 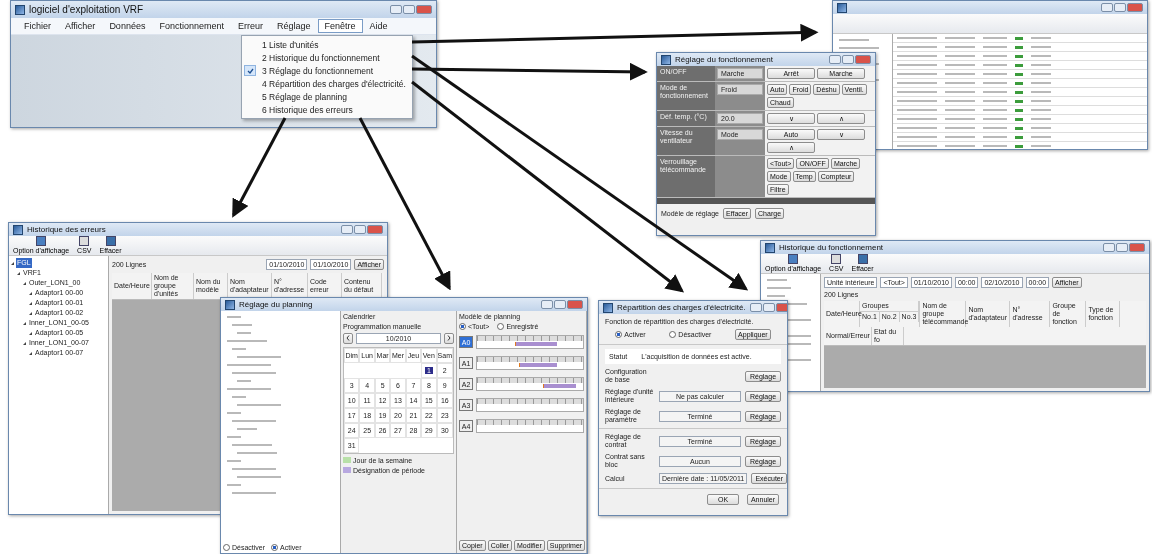 What do you see at coordinates (307, 109) in the screenshot?
I see `menu-entry: 6 Historique des erreurs` at bounding box center [307, 109].